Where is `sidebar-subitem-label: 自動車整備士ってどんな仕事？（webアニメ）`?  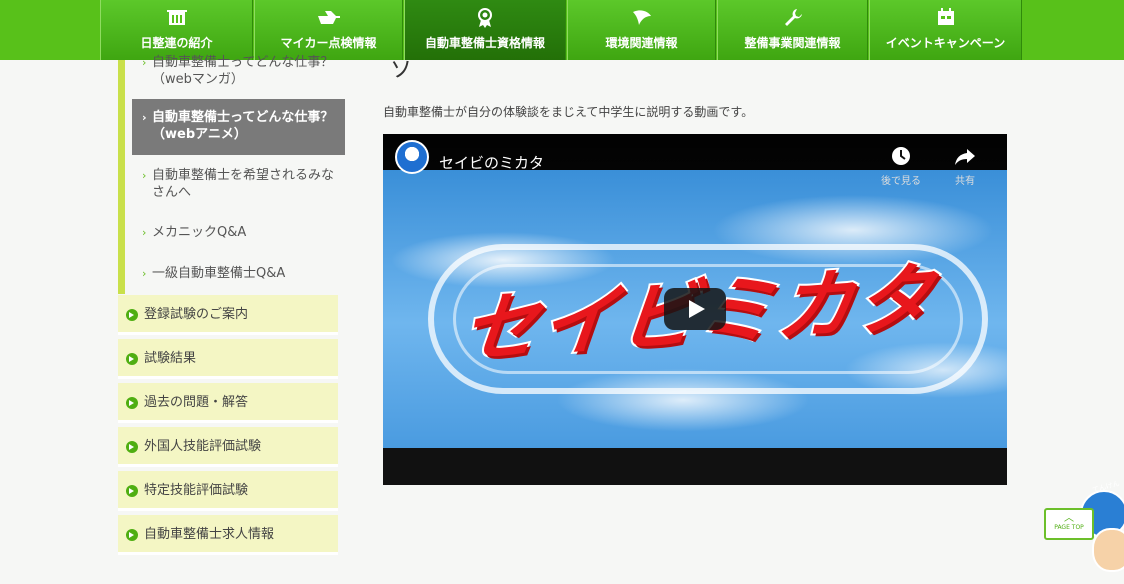 sidebar-subitem-label: 自動車整備士ってどんな仕事？（webアニメ） is located at coordinates (243, 126).